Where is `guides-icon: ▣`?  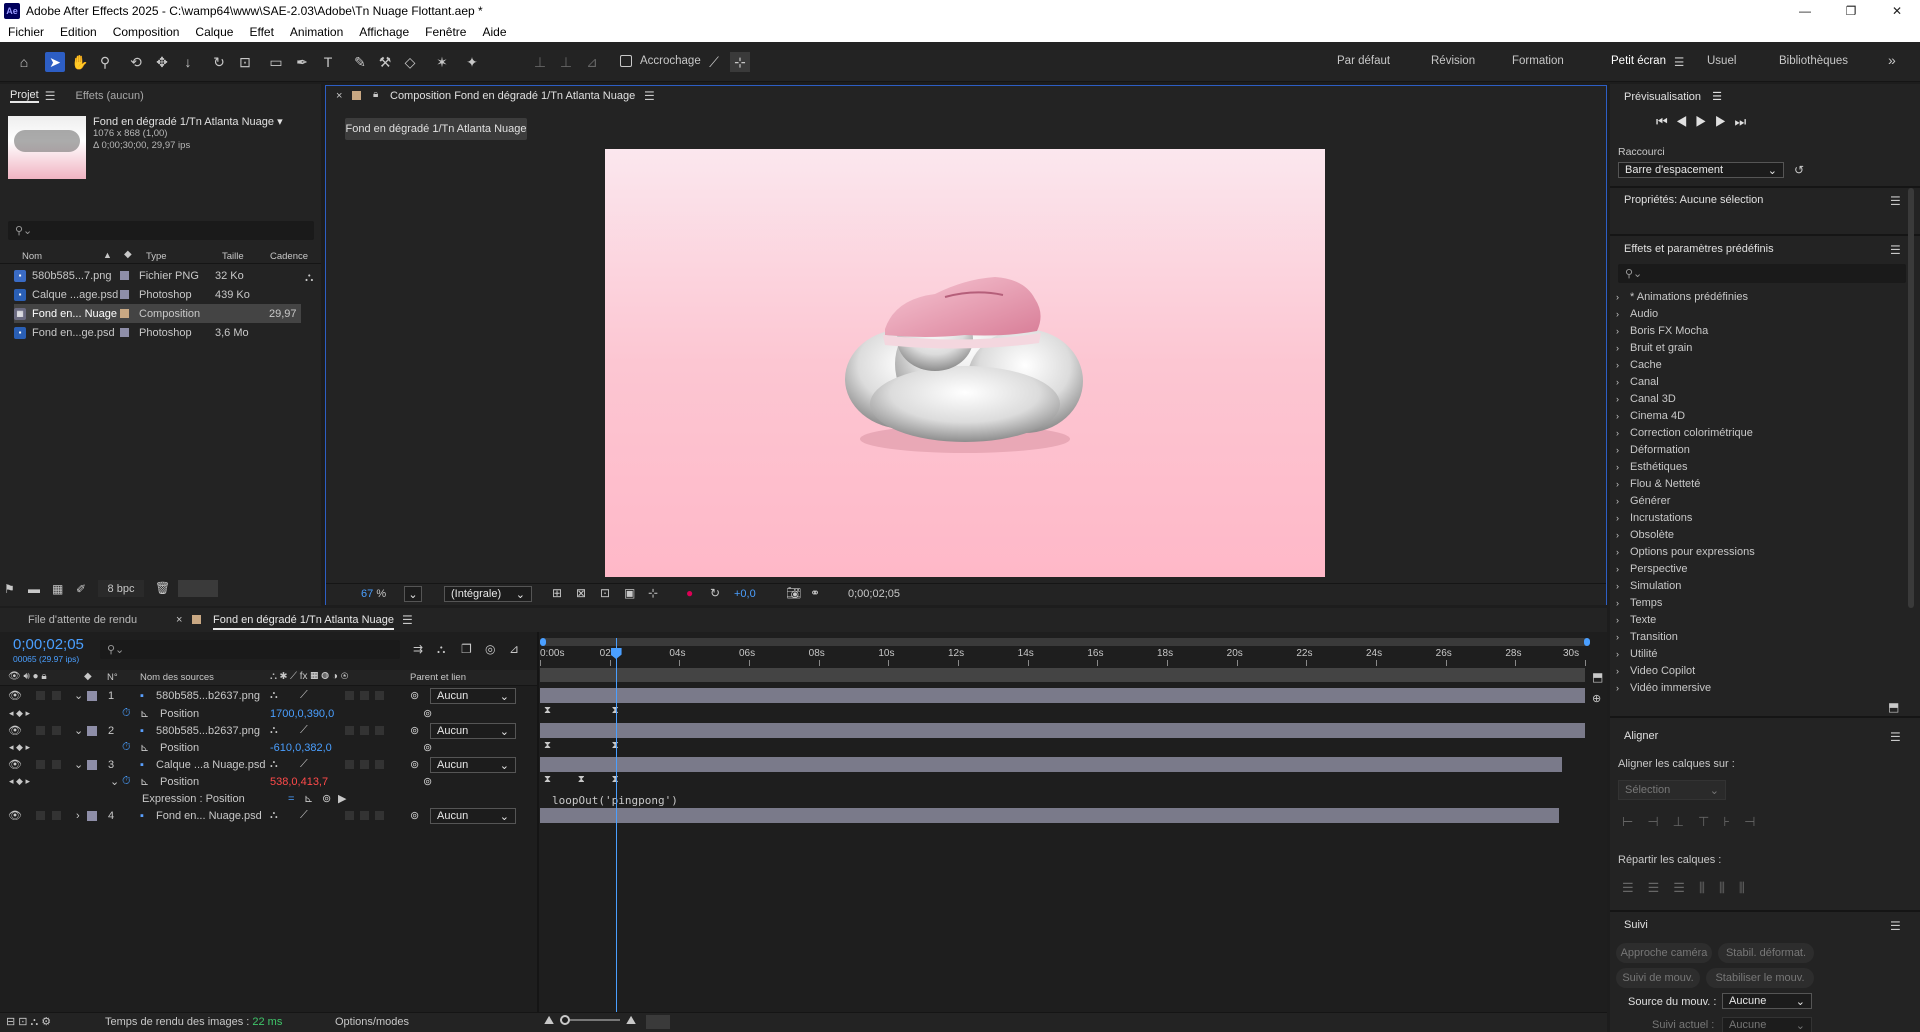 guides-icon: ▣ is located at coordinates (629, 593).